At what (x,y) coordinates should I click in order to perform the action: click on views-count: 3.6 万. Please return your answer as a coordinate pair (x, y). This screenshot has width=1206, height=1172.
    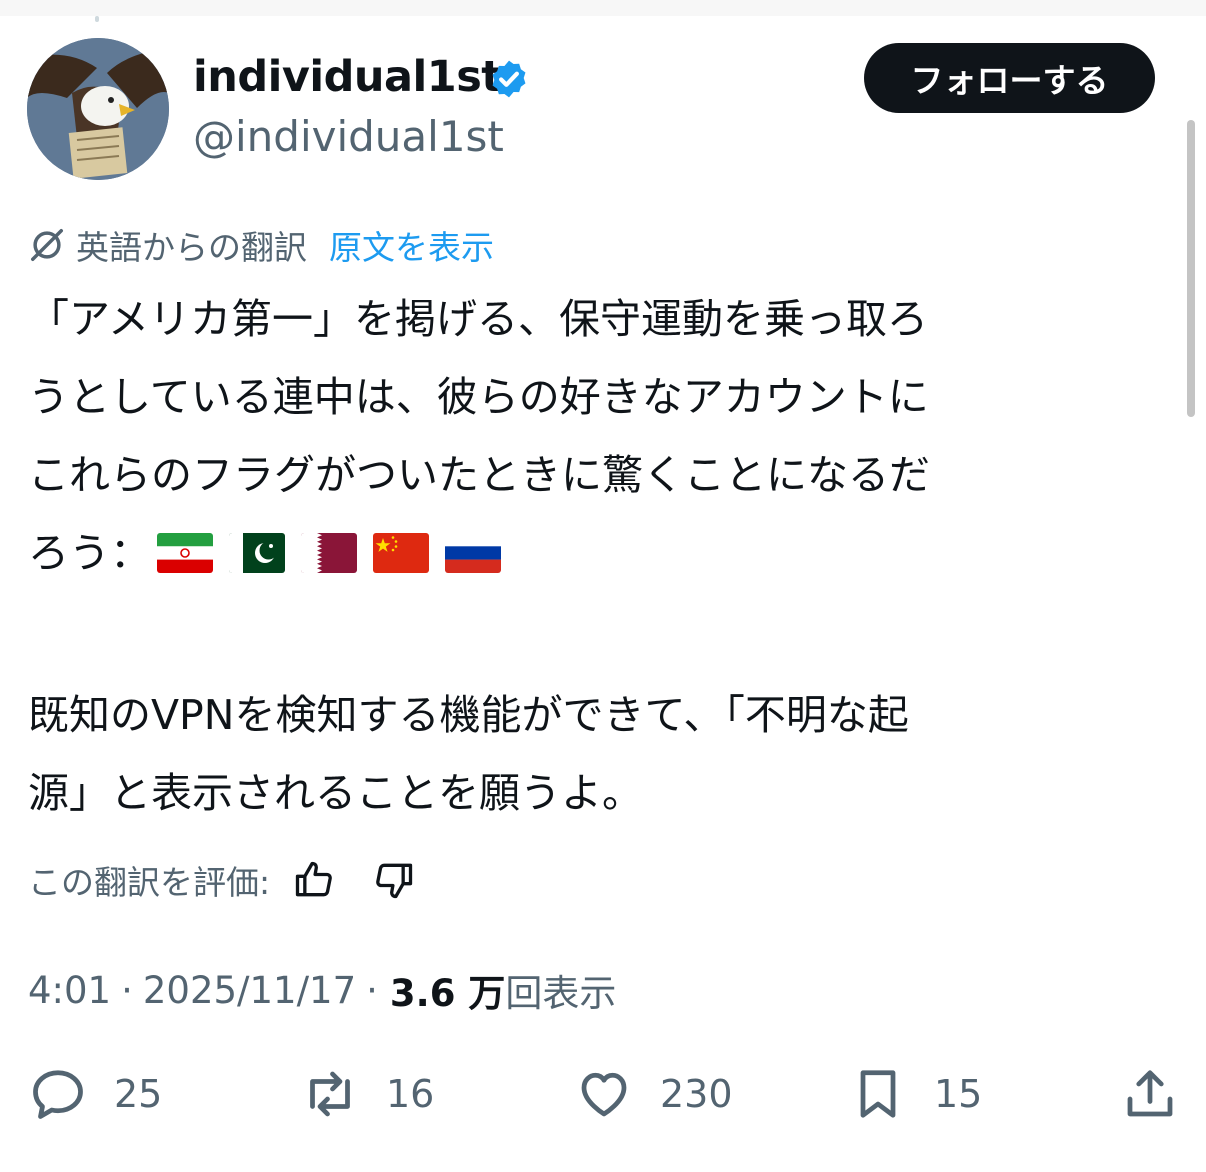
    Looking at the image, I should click on (447, 993).